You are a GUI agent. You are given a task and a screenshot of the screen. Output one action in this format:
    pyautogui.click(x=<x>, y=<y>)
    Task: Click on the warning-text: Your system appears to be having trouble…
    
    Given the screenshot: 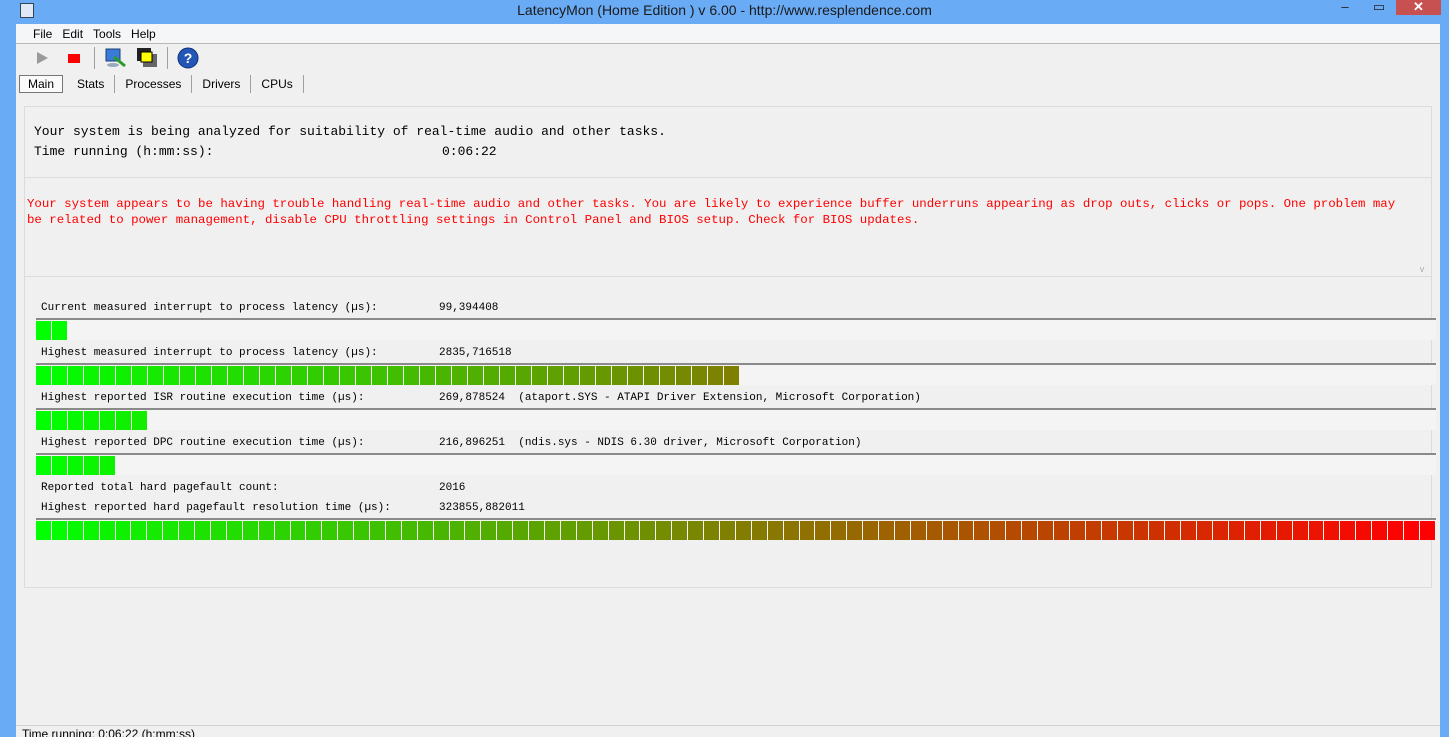 What is the action you would take?
    pyautogui.click(x=711, y=212)
    